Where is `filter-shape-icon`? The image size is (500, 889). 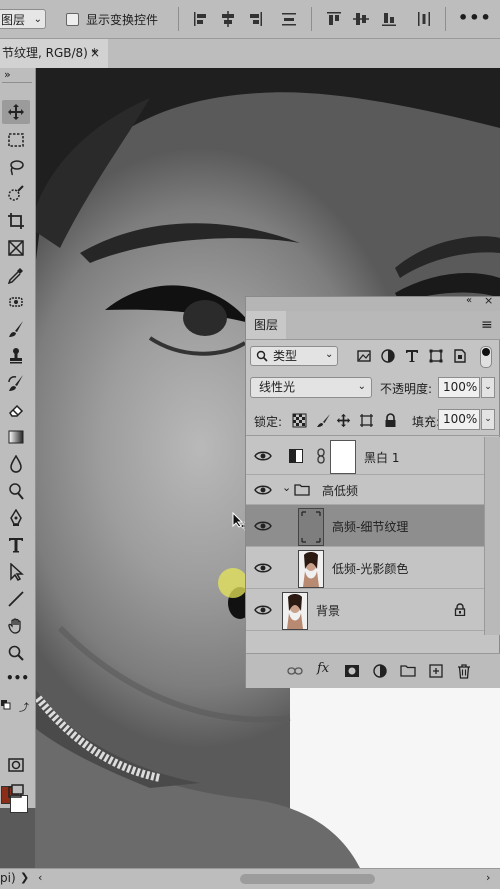
filter-shape-icon is located at coordinates (436, 356).